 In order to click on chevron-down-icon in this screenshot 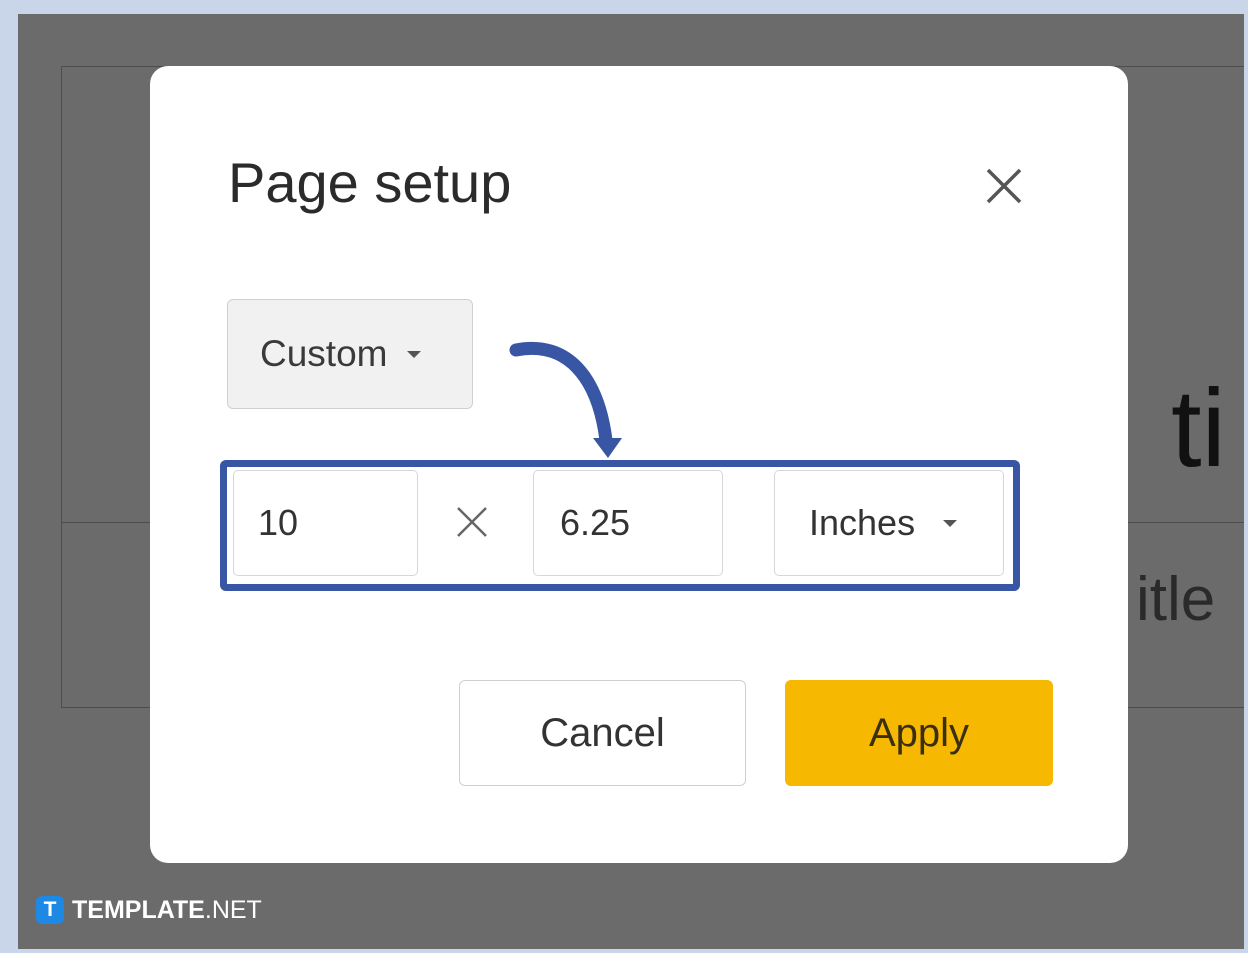, I will do `click(414, 354)`.